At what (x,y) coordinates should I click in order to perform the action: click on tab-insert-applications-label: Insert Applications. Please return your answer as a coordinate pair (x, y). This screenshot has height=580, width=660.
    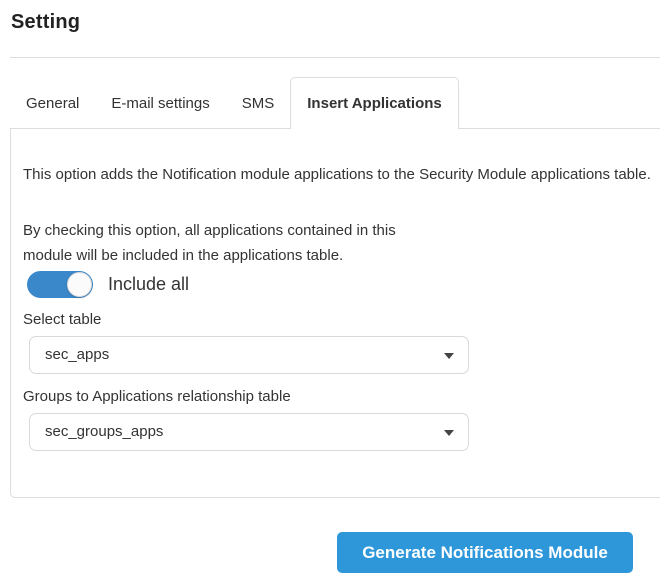
    Looking at the image, I should click on (374, 103).